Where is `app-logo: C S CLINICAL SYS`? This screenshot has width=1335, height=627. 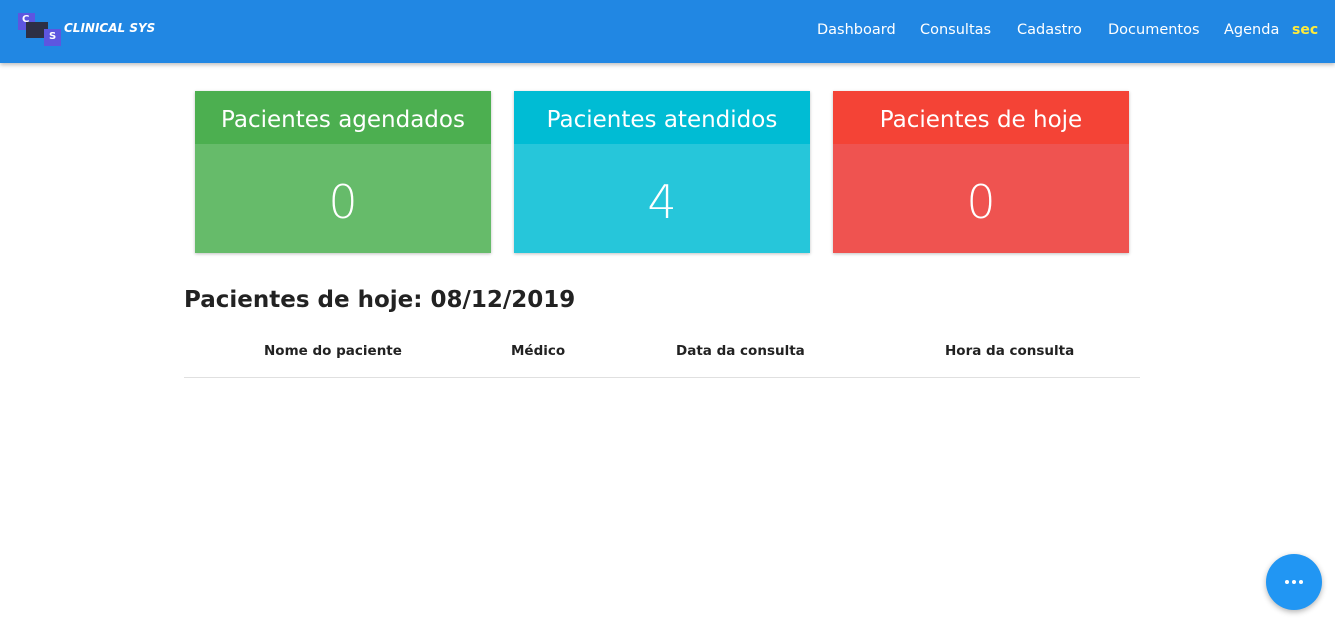 app-logo: C S CLINICAL SYS is located at coordinates (88, 30).